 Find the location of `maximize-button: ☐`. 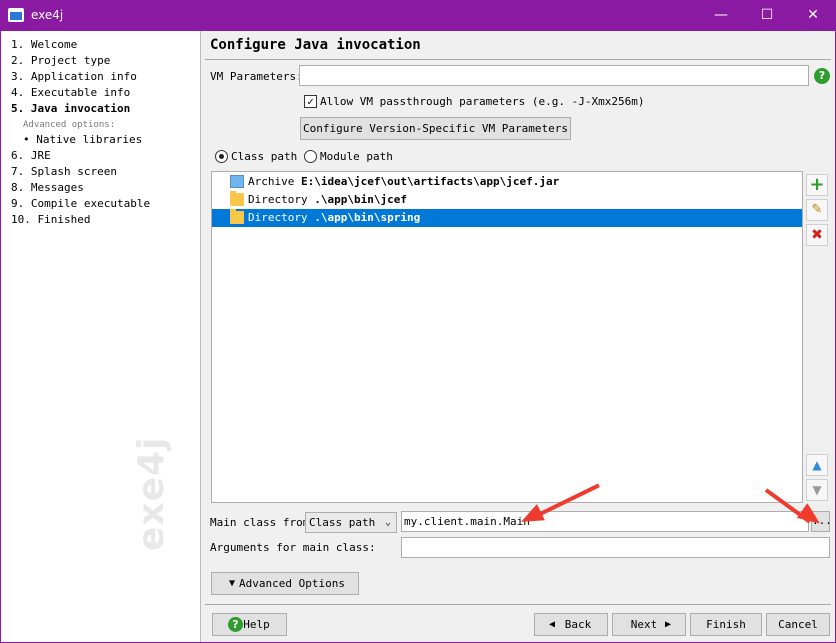

maximize-button: ☐ is located at coordinates (767, 15).